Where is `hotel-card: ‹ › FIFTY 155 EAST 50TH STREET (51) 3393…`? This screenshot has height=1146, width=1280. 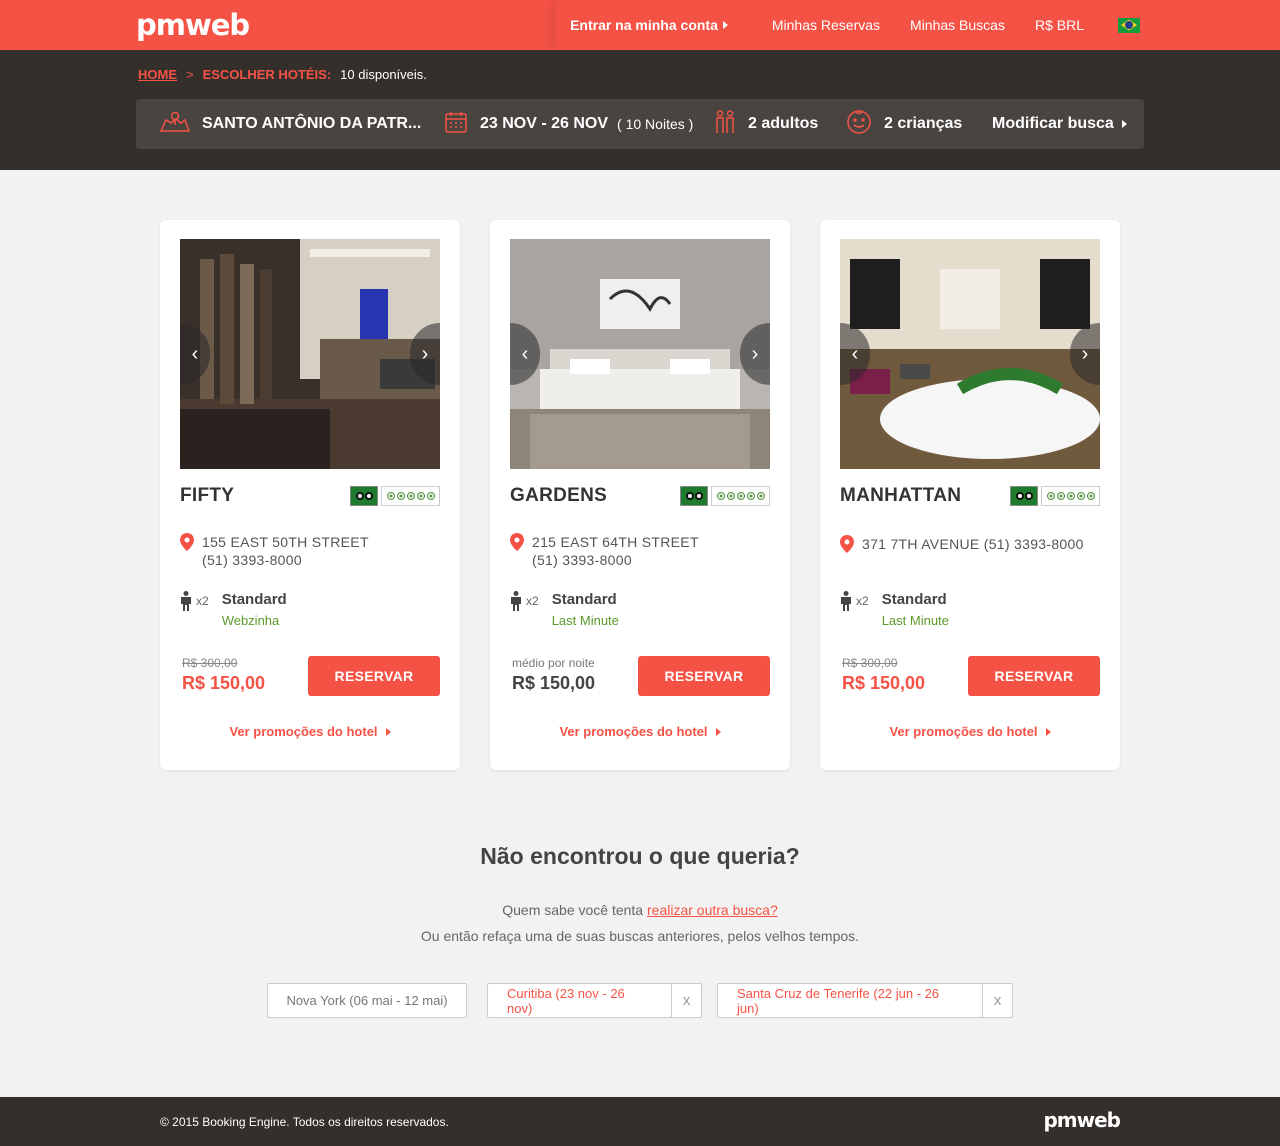 hotel-card: ‹ › FIFTY 155 EAST 50TH STREET (51) 3393… is located at coordinates (310, 495).